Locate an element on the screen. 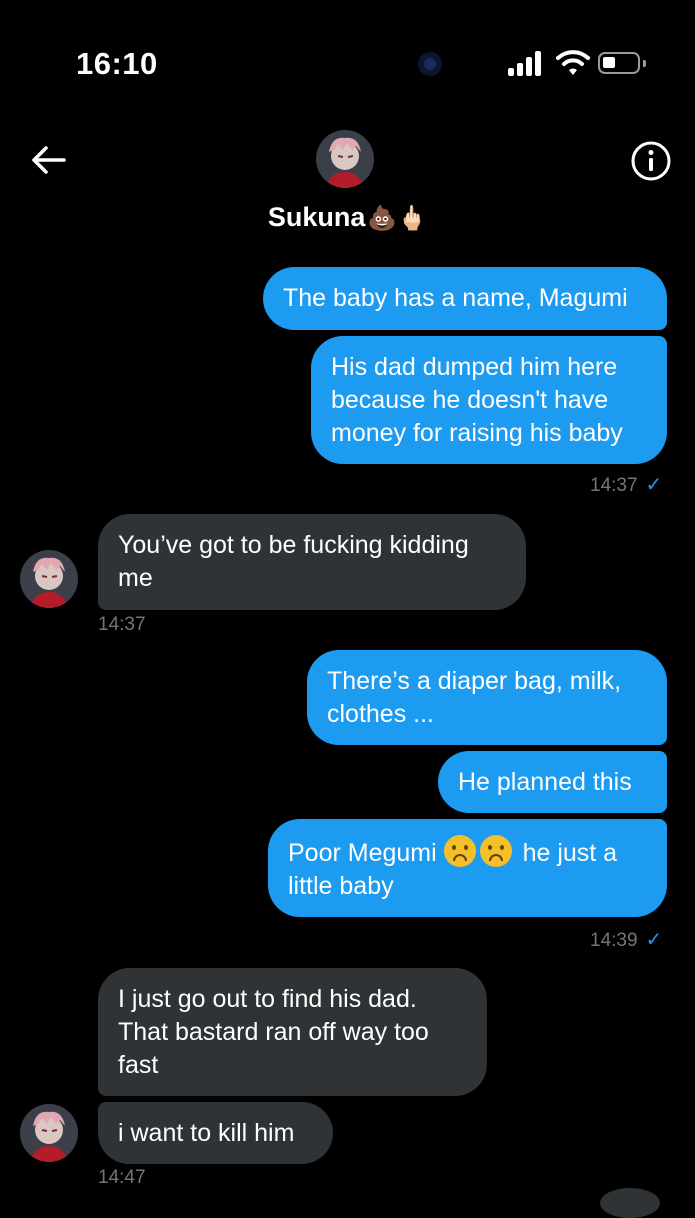 The width and height of the screenshot is (695, 1218). message-timestamp: 14:37 is located at coordinates (122, 624).